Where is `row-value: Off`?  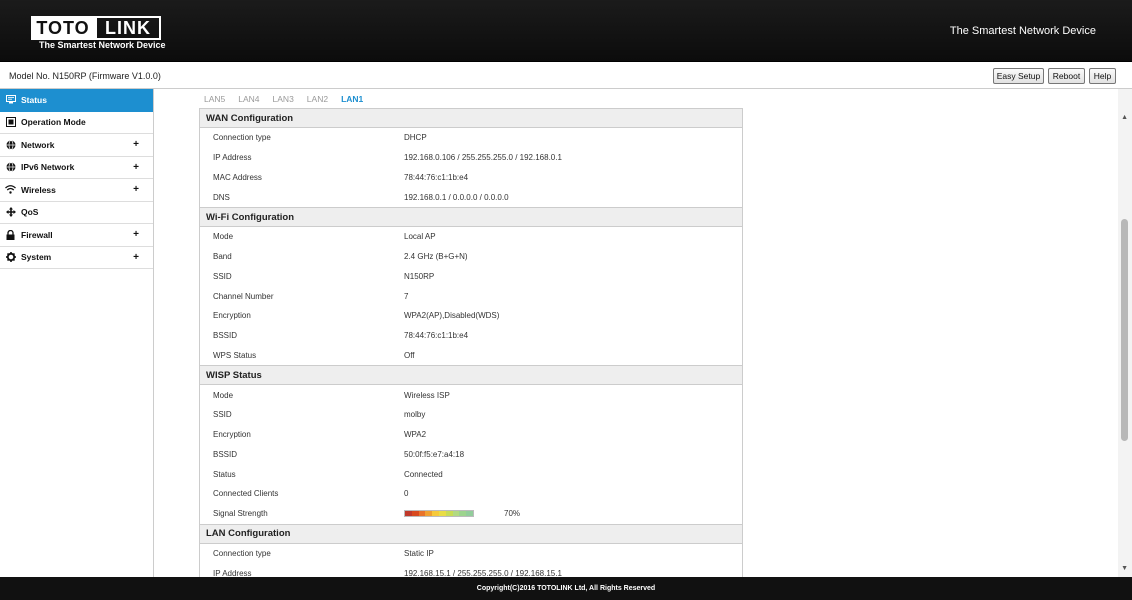
row-value: Off is located at coordinates (409, 355).